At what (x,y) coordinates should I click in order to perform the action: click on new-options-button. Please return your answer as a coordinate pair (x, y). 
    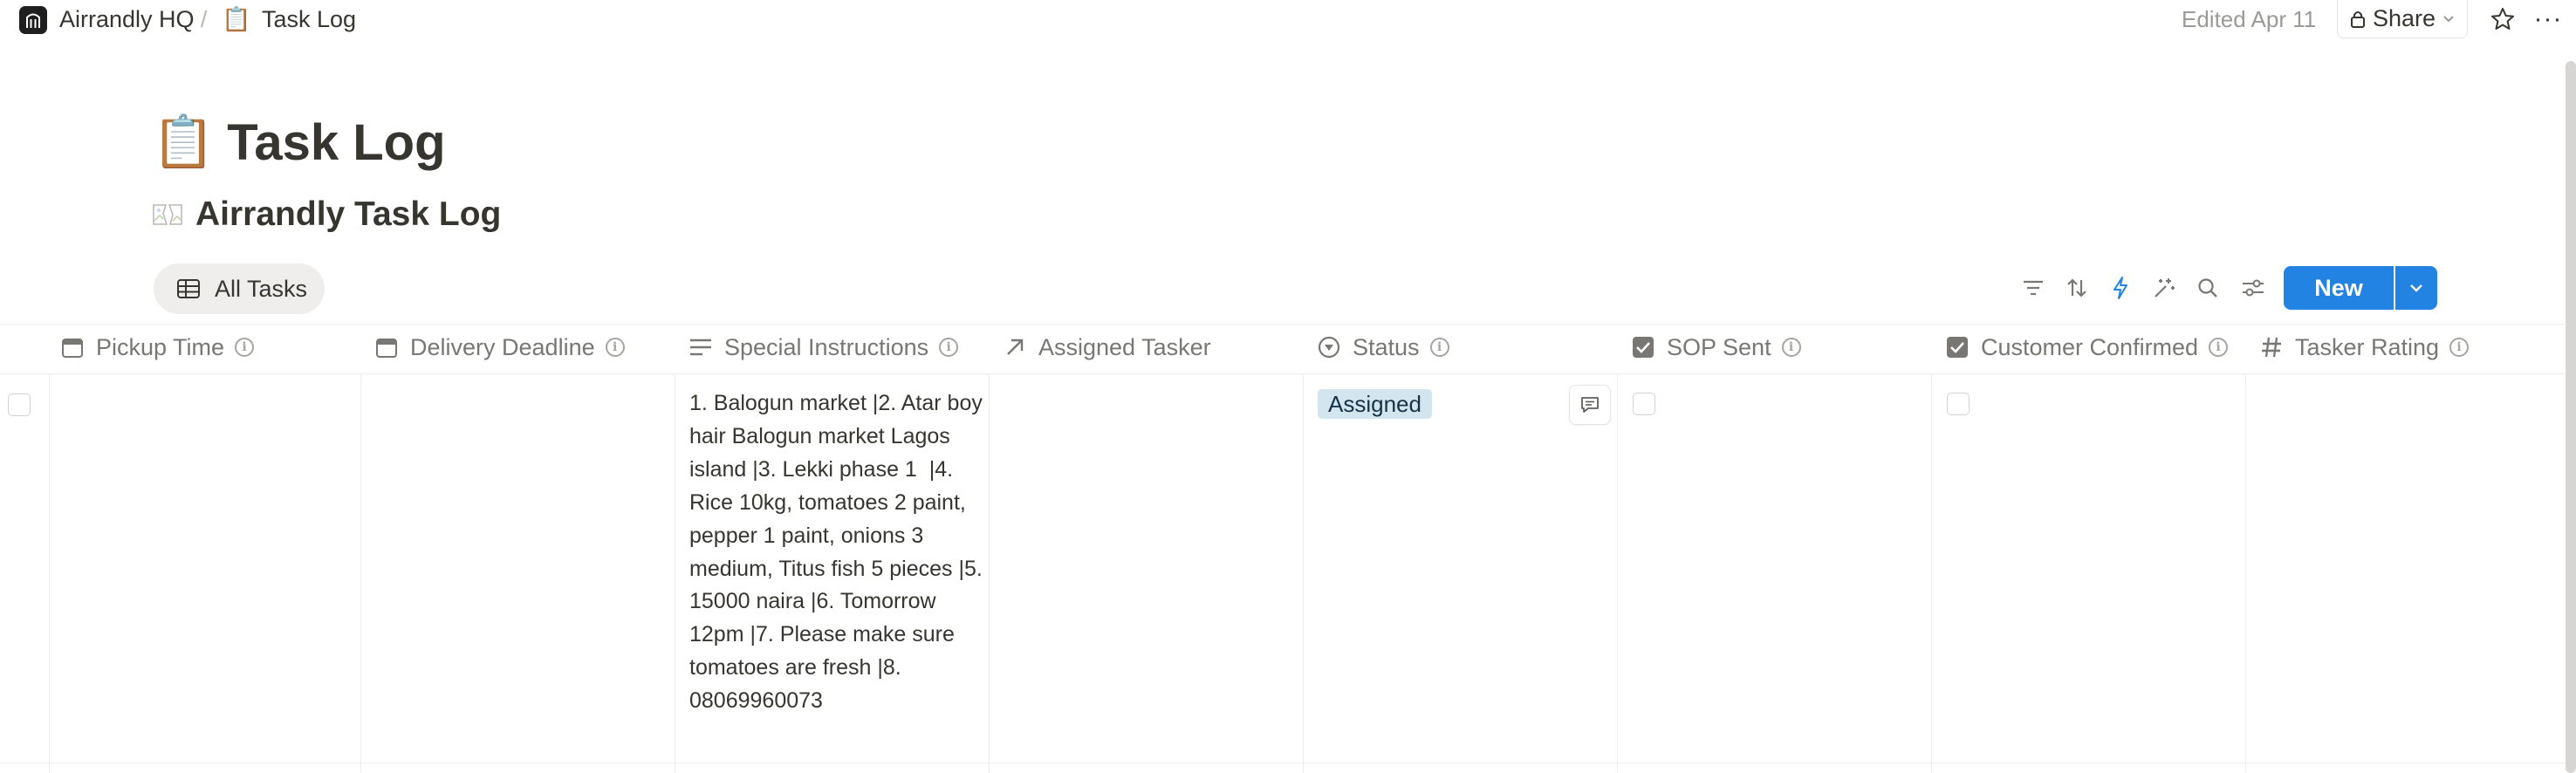
    Looking at the image, I should click on (2416, 288).